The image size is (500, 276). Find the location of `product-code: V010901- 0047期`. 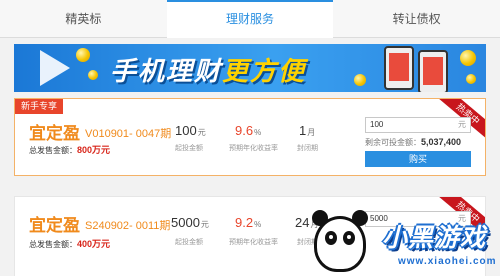

product-code: V010901- 0047期 is located at coordinates (128, 133).